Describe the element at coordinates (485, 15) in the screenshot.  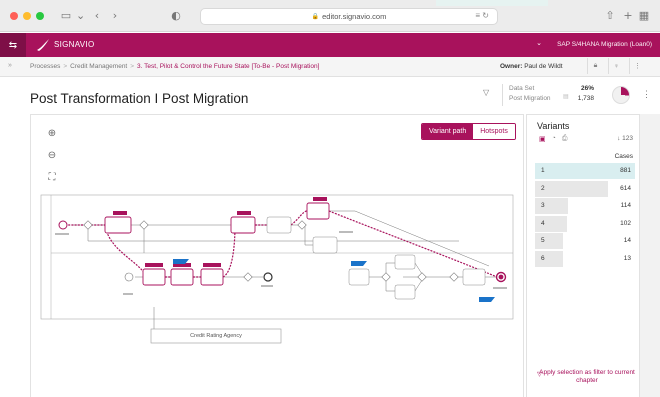
I see `reload-icon: ↻` at that location.